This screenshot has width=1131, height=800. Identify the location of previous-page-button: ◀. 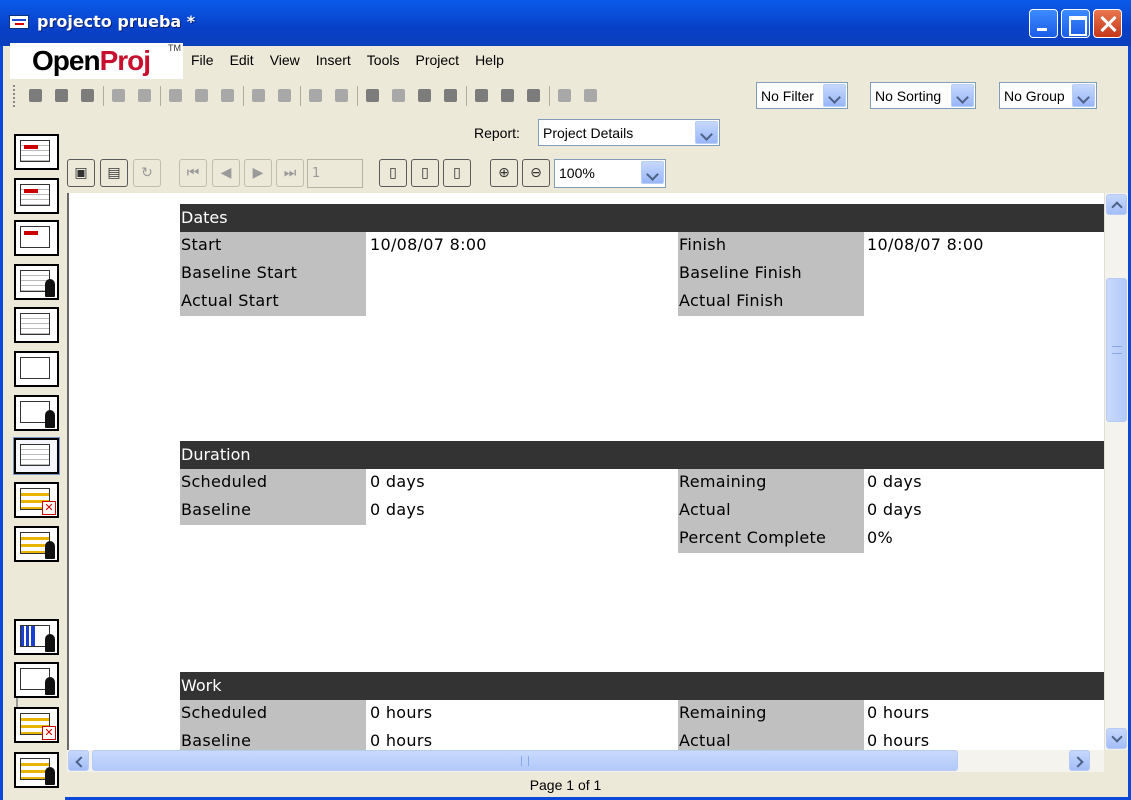
(226, 173).